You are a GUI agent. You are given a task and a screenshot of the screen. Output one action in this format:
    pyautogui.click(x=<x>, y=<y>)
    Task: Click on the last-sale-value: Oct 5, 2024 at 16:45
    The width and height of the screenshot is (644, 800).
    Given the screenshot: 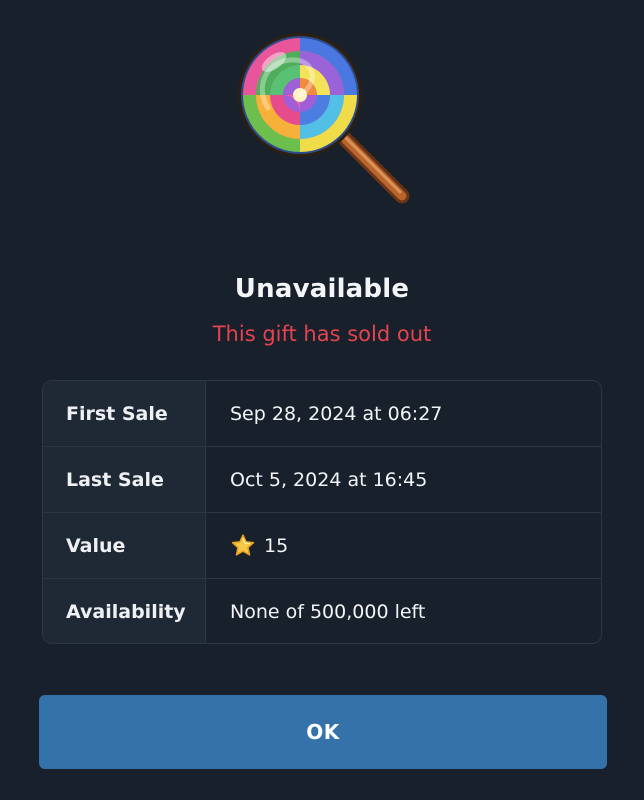 What is the action you would take?
    pyautogui.click(x=329, y=479)
    